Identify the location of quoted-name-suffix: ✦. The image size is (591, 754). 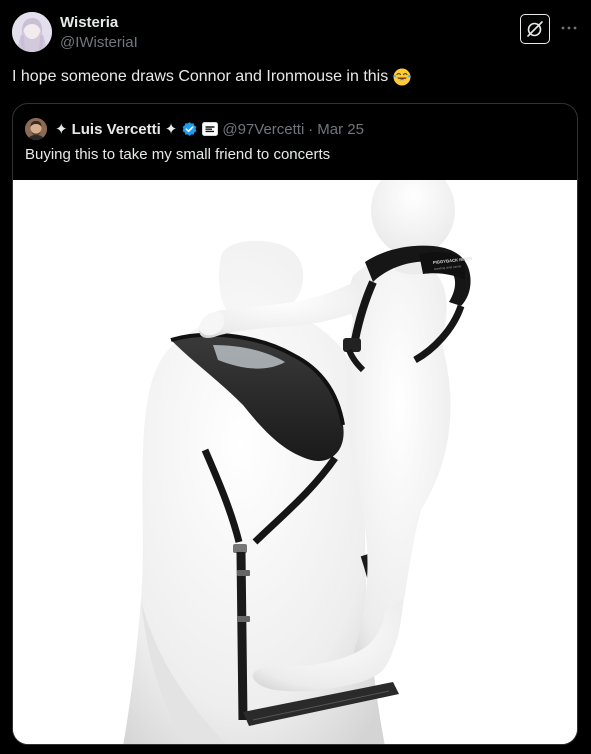
(171, 129).